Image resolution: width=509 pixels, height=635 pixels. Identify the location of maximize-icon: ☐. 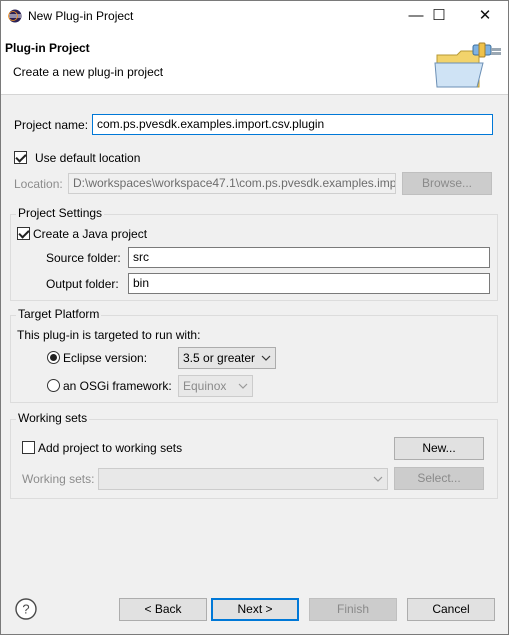
(439, 15).